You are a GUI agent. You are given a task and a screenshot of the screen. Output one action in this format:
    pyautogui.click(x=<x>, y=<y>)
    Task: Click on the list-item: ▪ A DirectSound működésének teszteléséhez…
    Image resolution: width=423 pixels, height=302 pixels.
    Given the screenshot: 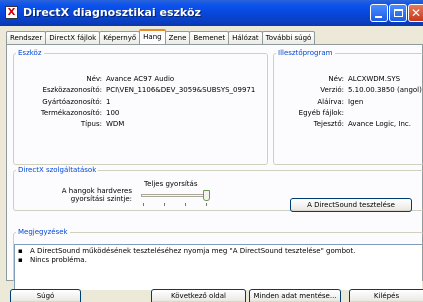 What is the action you would take?
    pyautogui.click(x=186, y=251)
    